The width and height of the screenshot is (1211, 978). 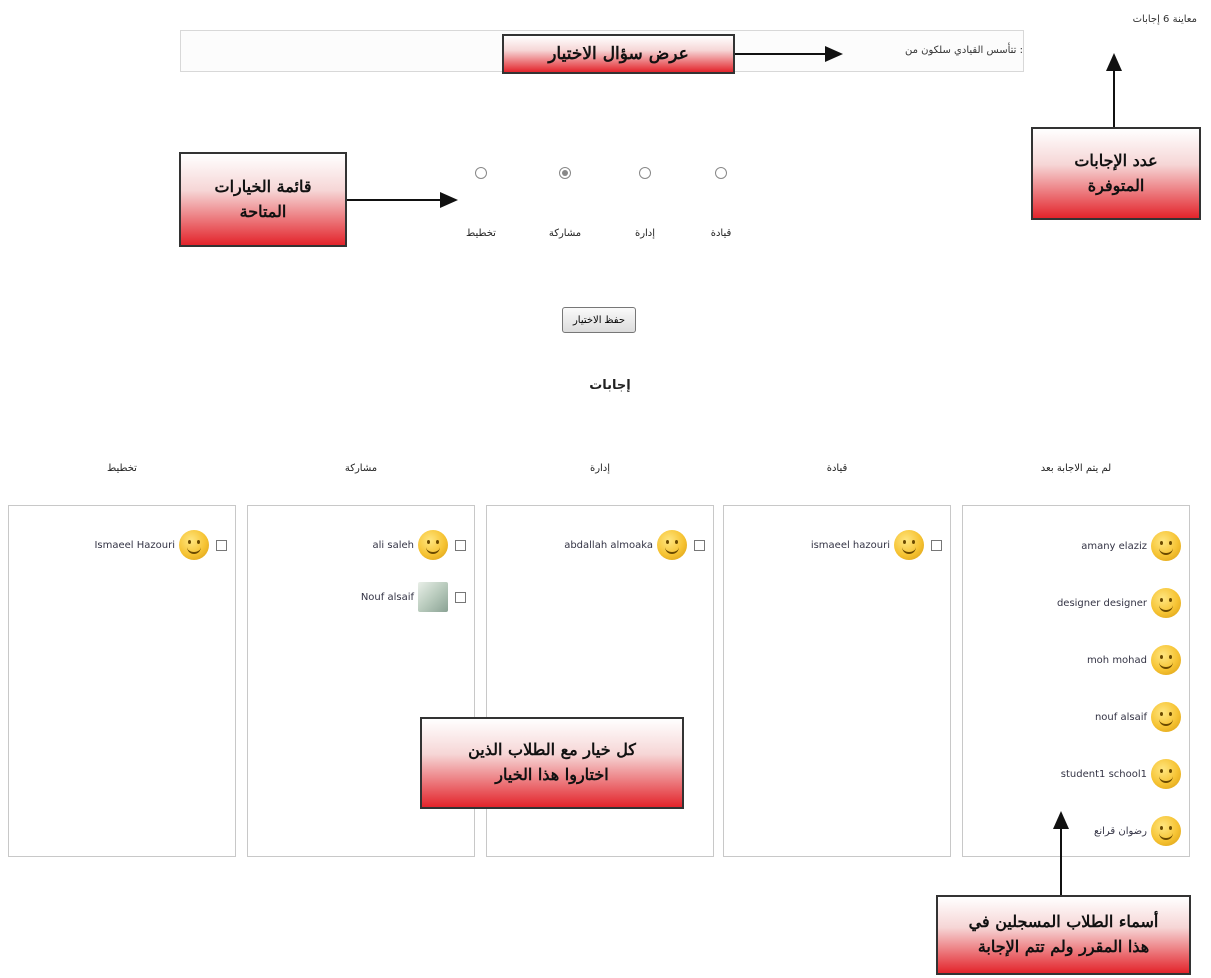 What do you see at coordinates (1076, 468) in the screenshot?
I see `column-header-unanswered: لم يتم الاجابة بعد` at bounding box center [1076, 468].